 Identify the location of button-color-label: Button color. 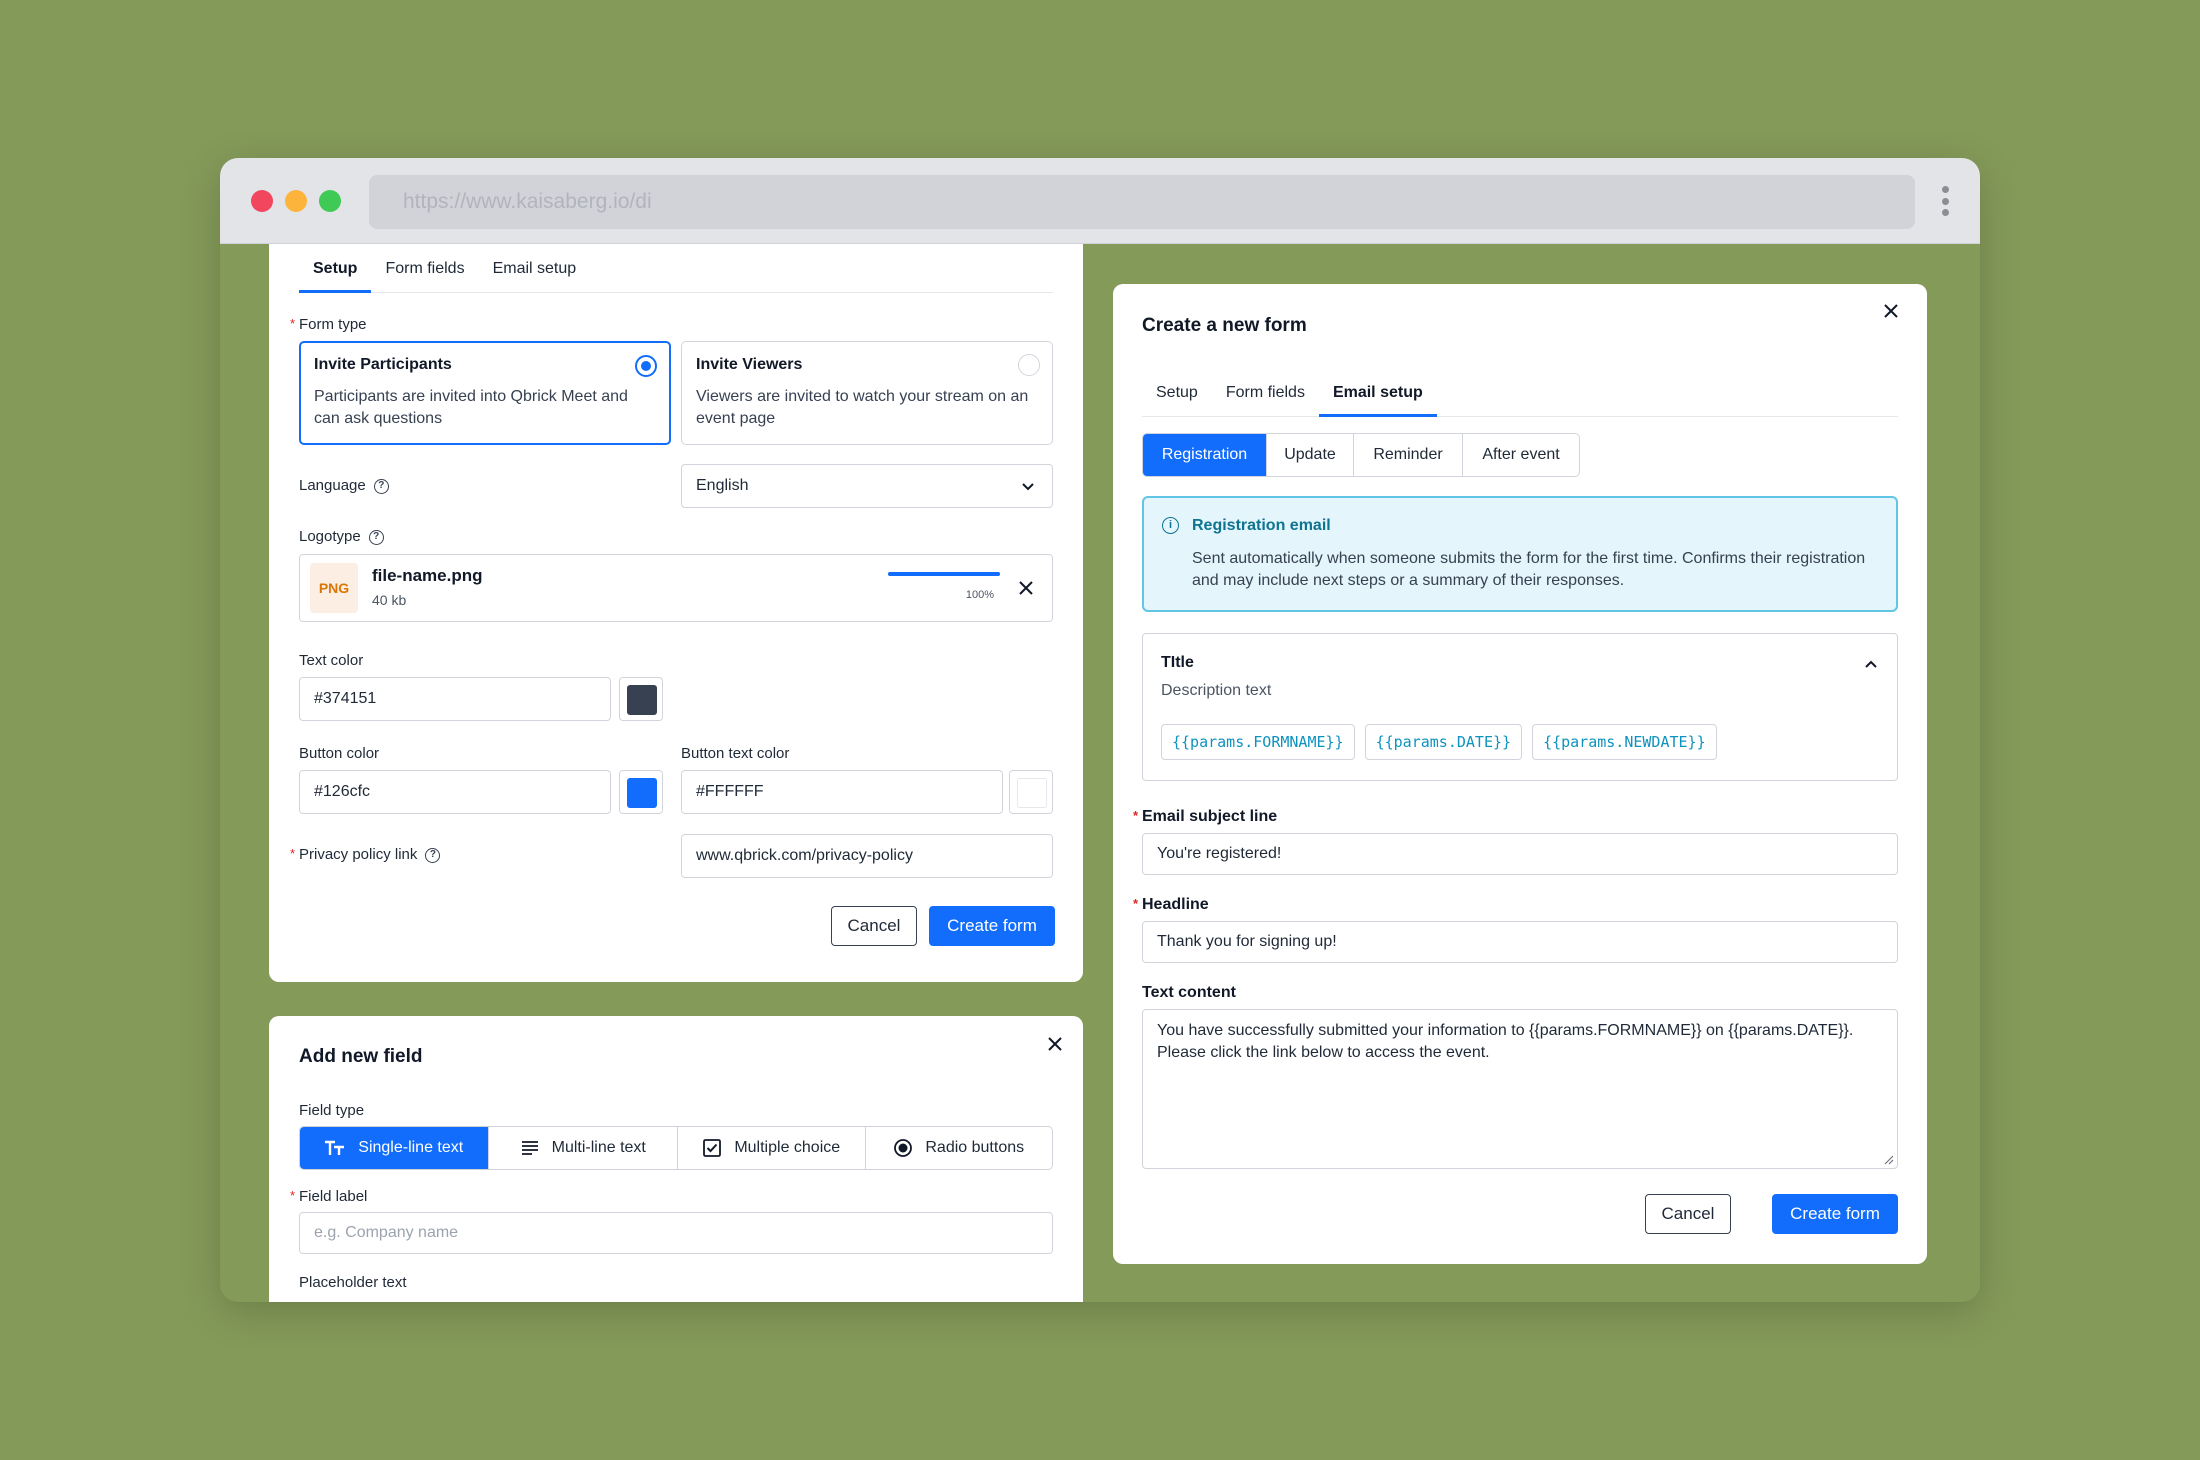
(339, 753).